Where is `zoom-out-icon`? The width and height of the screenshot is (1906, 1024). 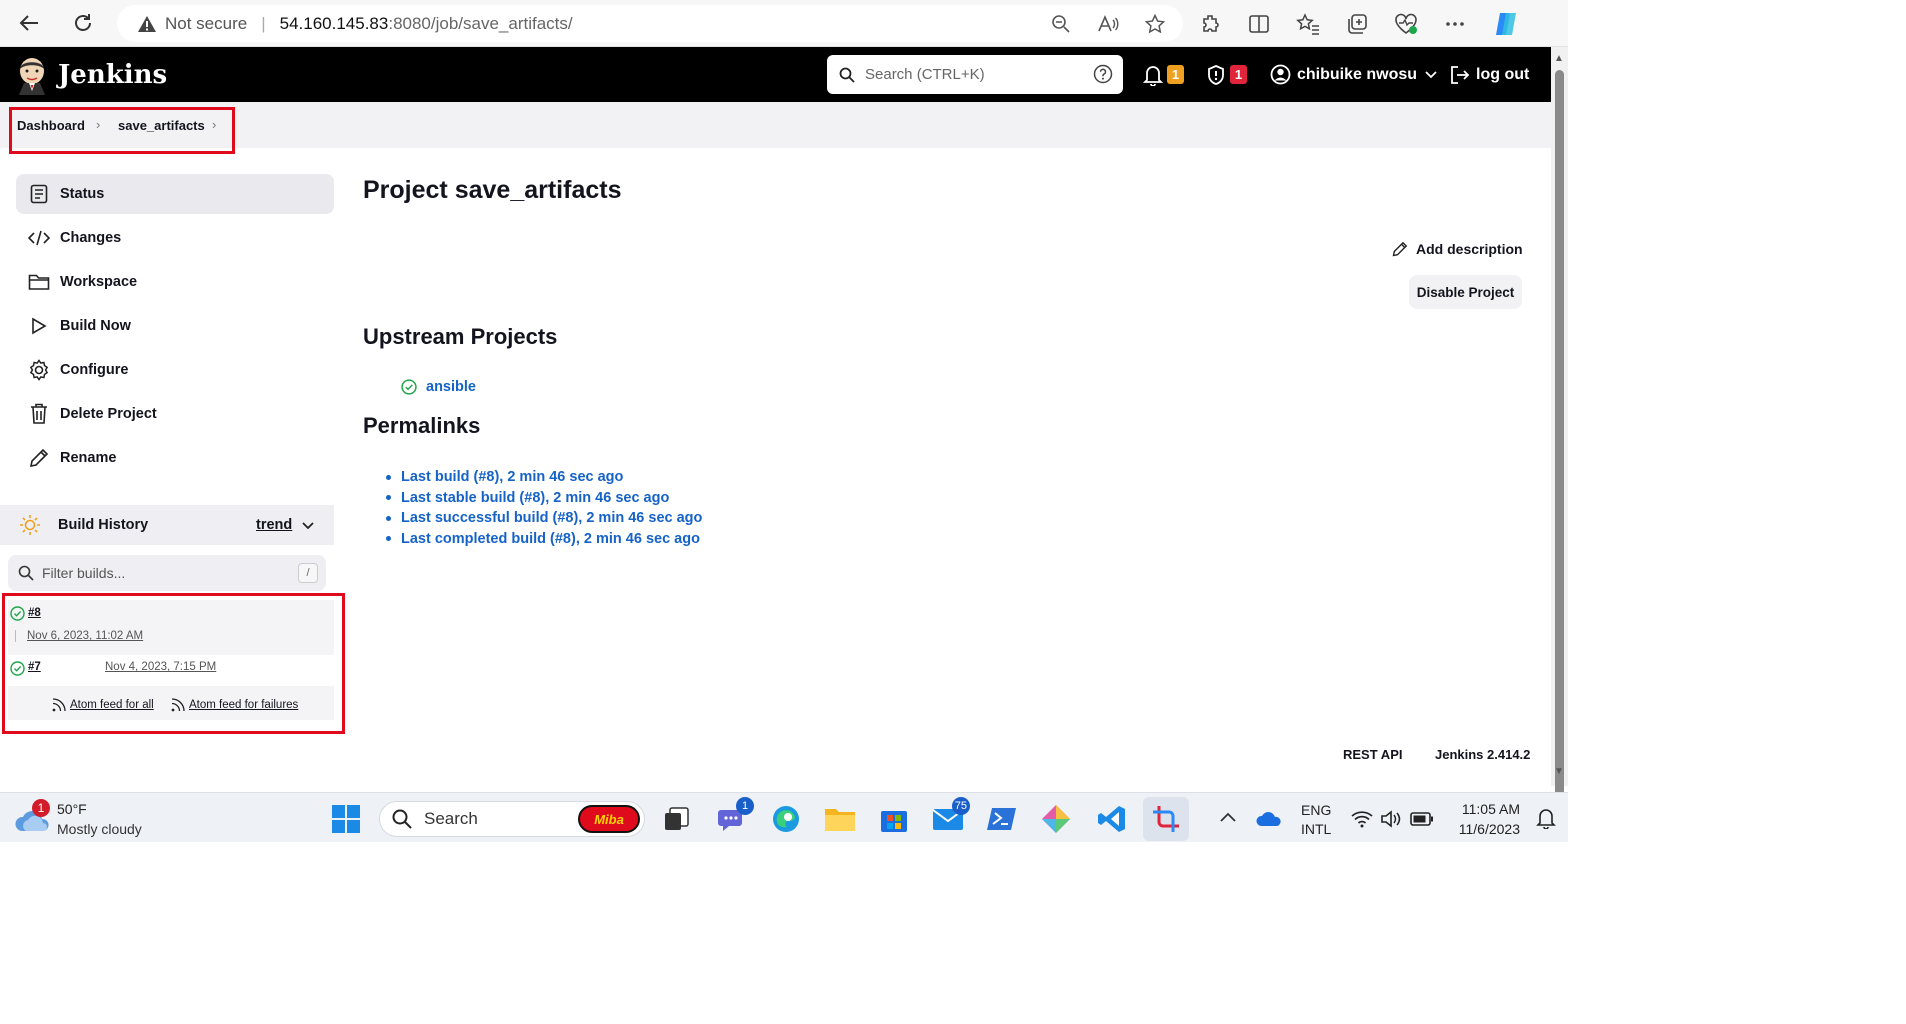
zoom-out-icon is located at coordinates (1061, 24).